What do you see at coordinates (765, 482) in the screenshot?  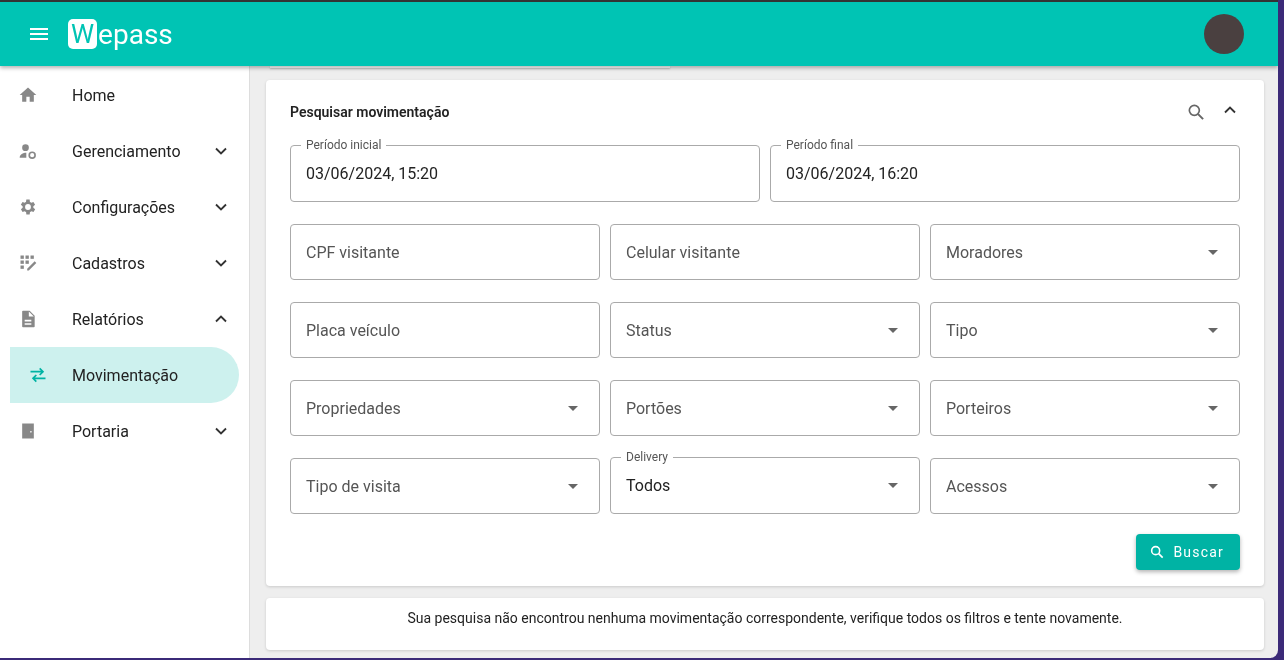 I see `select-field: Delivery Todos` at bounding box center [765, 482].